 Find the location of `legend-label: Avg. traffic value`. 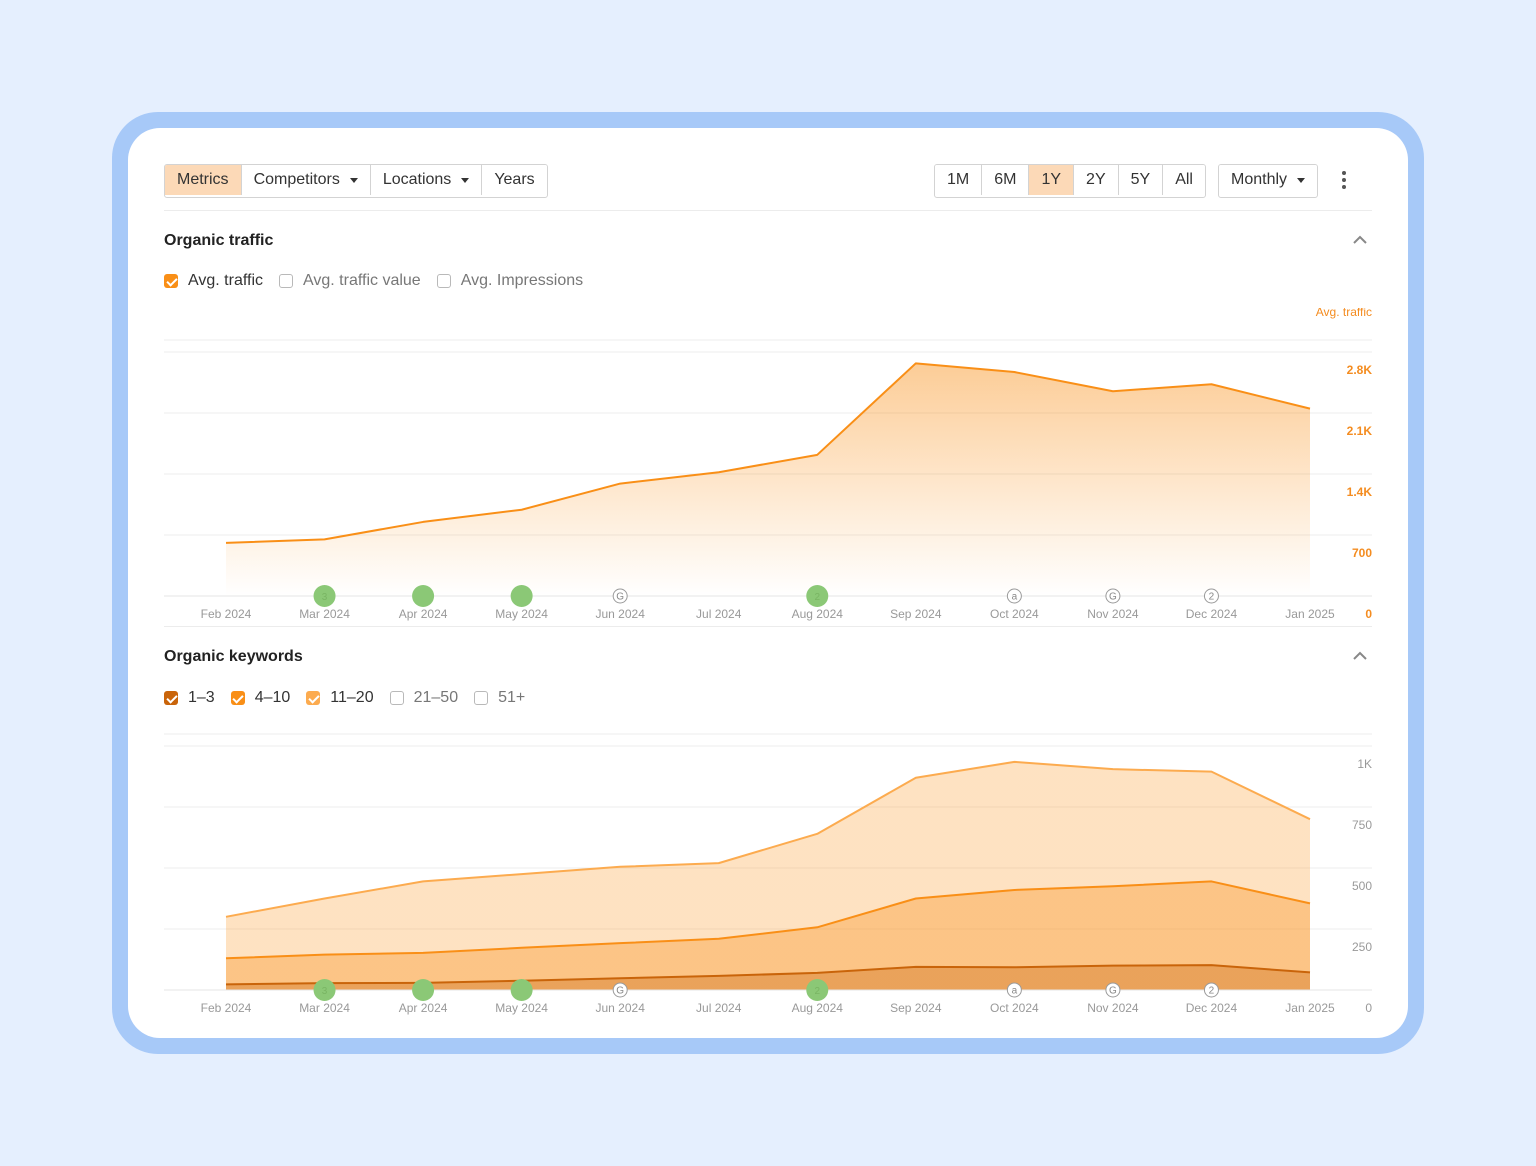

legend-label: Avg. traffic value is located at coordinates (362, 280).